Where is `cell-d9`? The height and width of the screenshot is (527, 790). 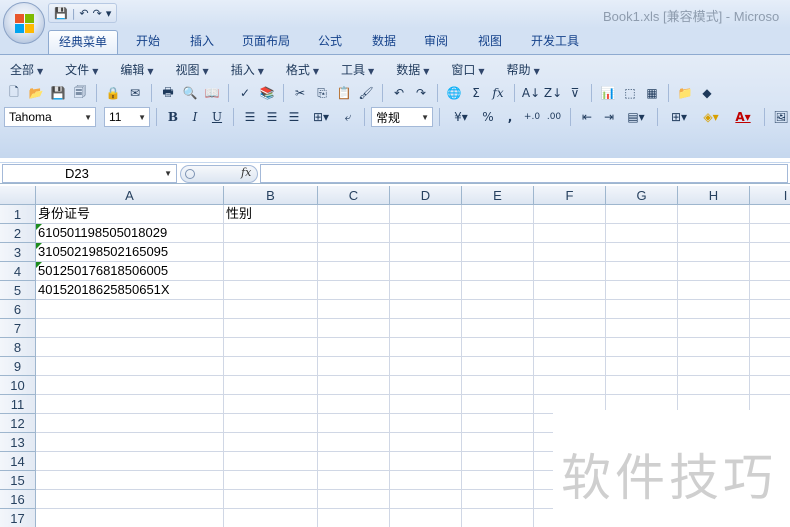 cell-d9 is located at coordinates (426, 366).